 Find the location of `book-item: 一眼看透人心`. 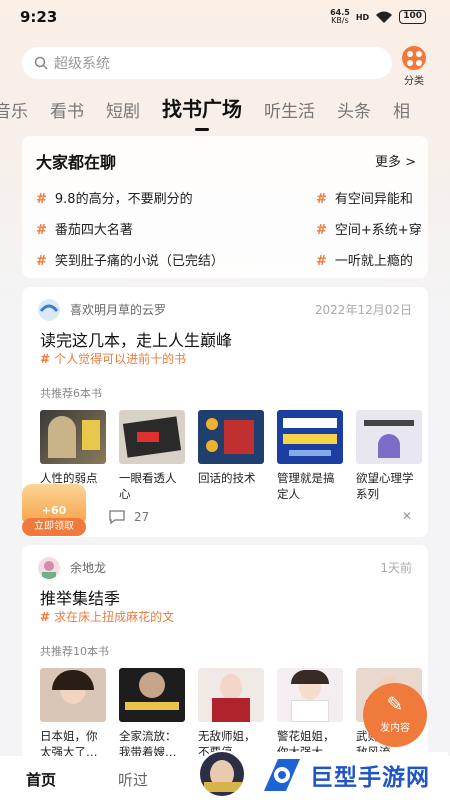

book-item: 一眼看透人心 is located at coordinates (152, 456).